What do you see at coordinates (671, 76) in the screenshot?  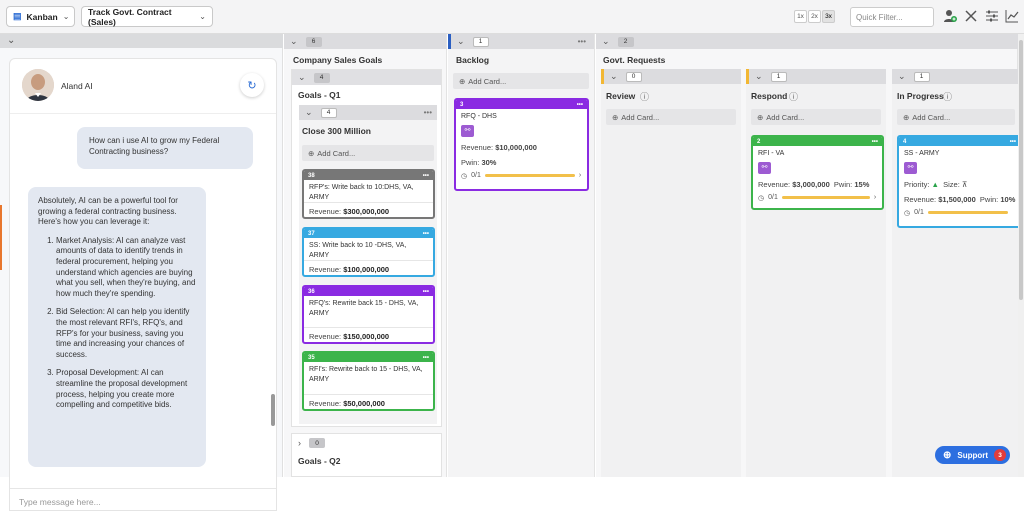 I see `lane-header: ⌄ 0` at bounding box center [671, 76].